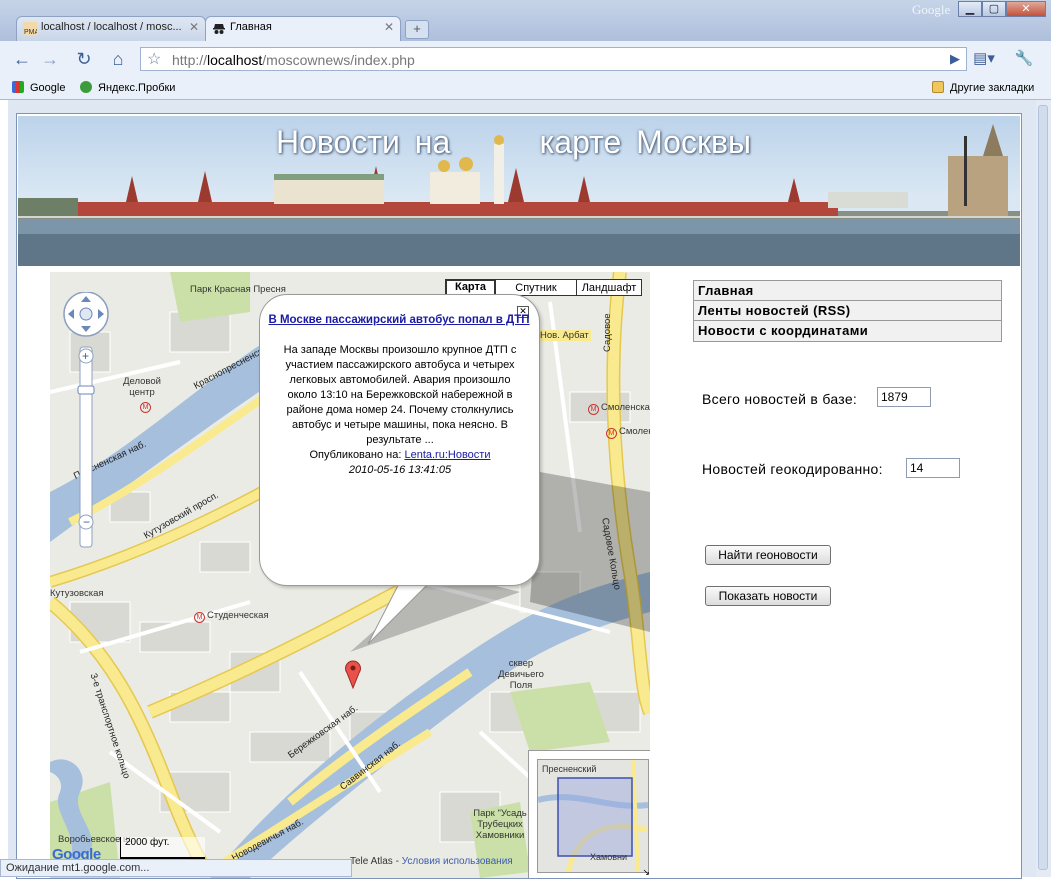 This screenshot has height=881, width=1051. What do you see at coordinates (457, 861) in the screenshot?
I see `terms-link: Условия использования` at bounding box center [457, 861].